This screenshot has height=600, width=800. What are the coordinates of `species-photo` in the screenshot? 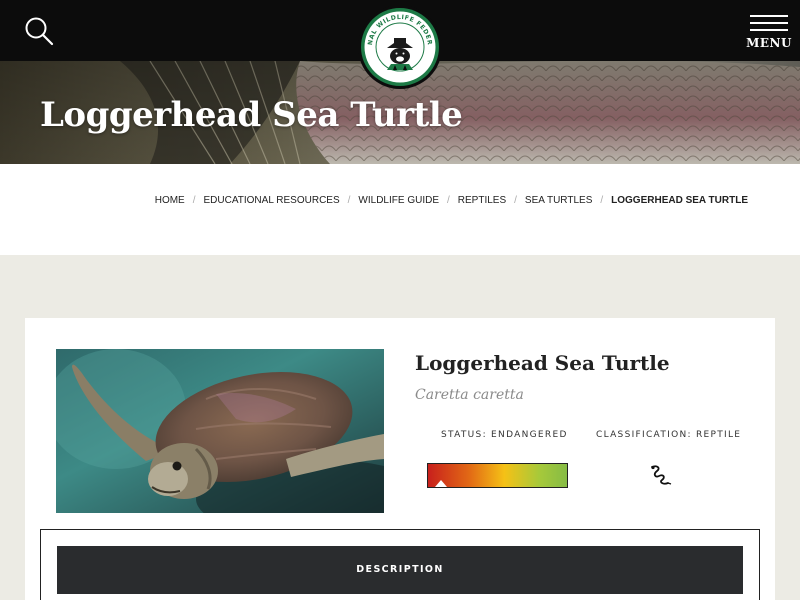 It's located at (220, 431).